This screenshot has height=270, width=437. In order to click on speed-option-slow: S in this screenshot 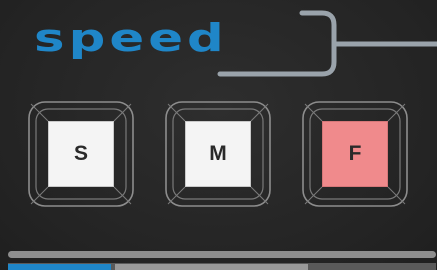, I will do `click(81, 154)`.